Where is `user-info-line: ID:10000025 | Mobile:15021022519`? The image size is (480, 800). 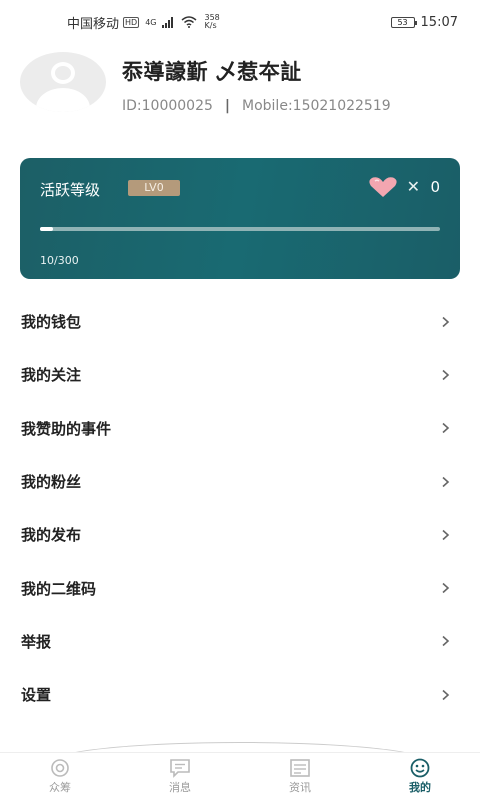 user-info-line: ID:10000025 | Mobile:15021022519 is located at coordinates (256, 106).